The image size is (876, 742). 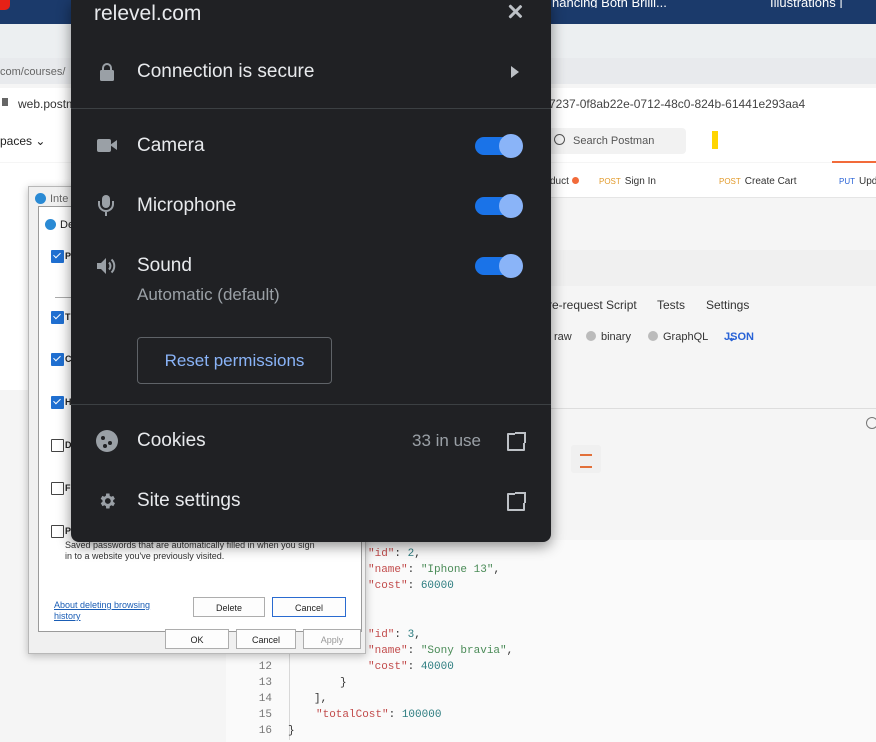 I want to click on json-select: JSON ⌄, so click(x=739, y=337).